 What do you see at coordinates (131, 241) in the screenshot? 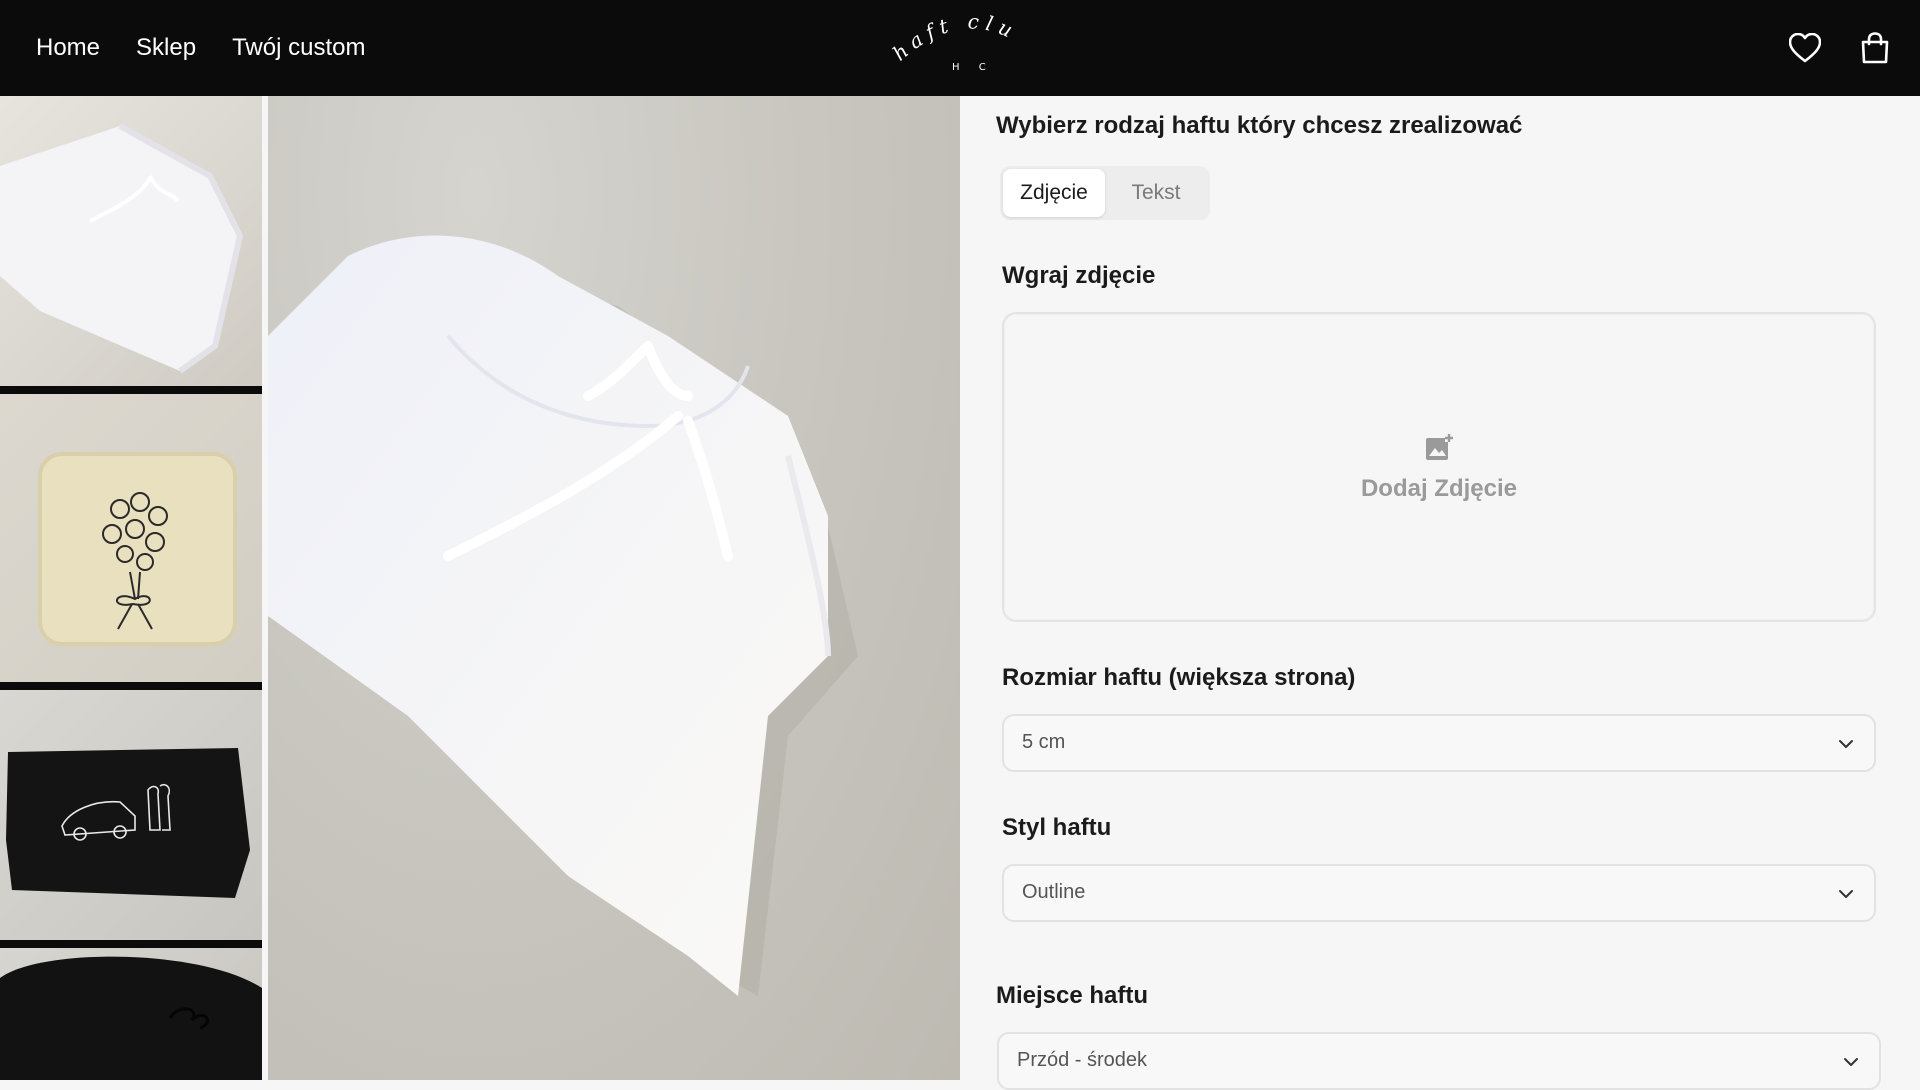
I see `thumbnail-white-hoodie` at bounding box center [131, 241].